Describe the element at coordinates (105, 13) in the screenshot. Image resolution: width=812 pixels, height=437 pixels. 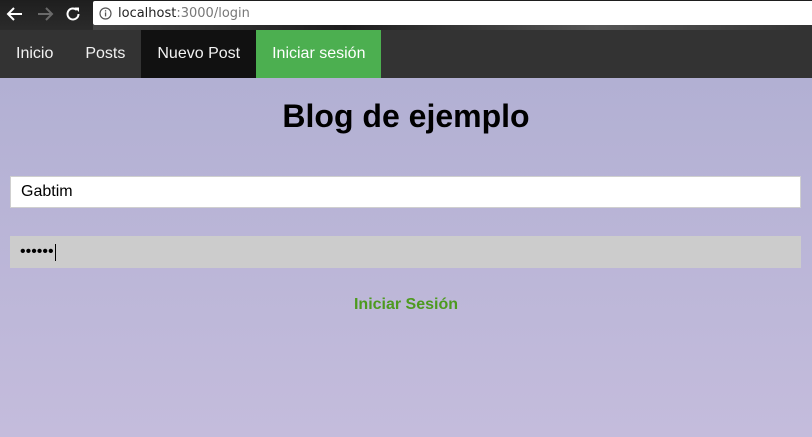
I see `info-icon` at that location.